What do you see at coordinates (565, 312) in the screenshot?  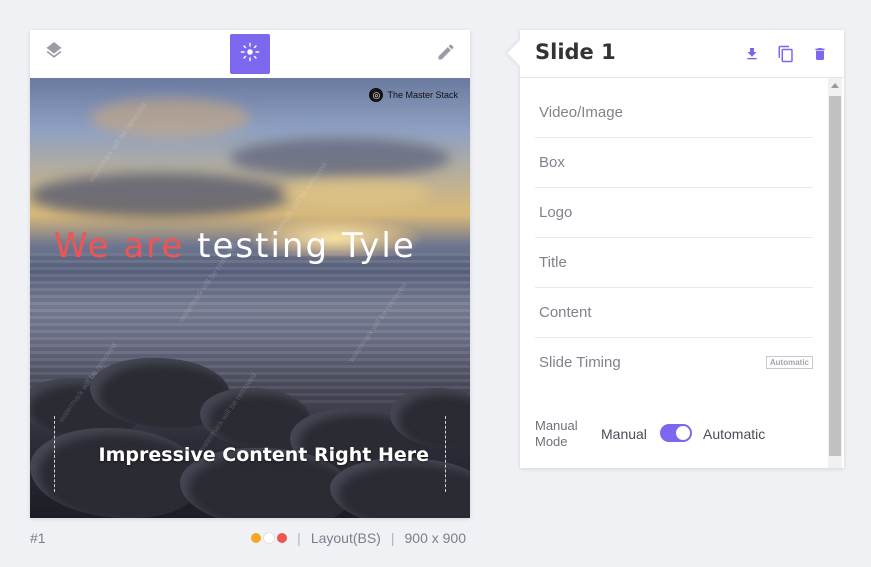 I see `list-item-label: Content` at bounding box center [565, 312].